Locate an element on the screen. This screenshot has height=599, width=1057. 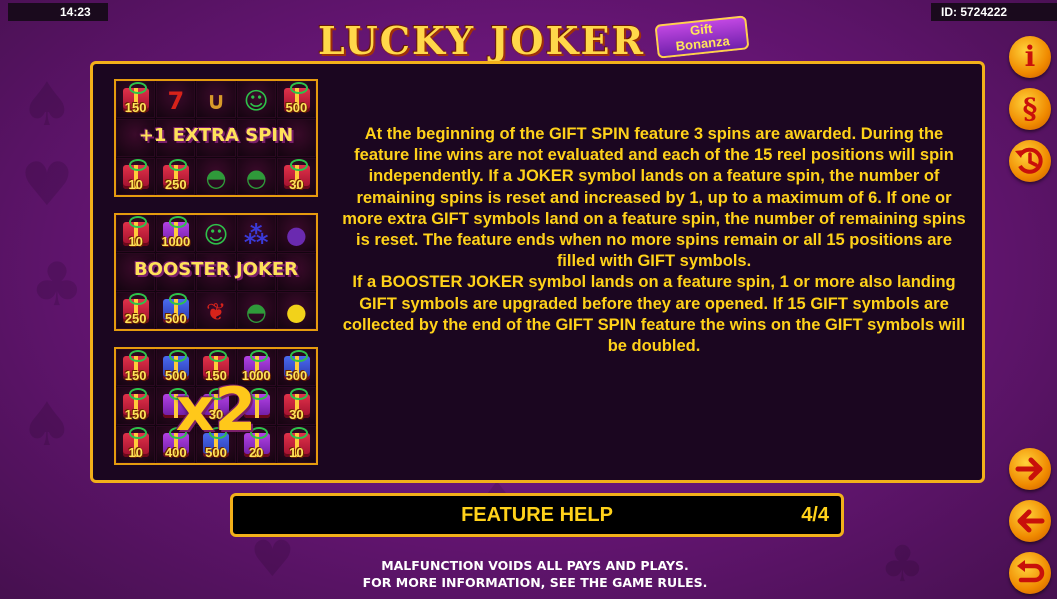
horseshoe-icon: ∪ is located at coordinates (216, 101).